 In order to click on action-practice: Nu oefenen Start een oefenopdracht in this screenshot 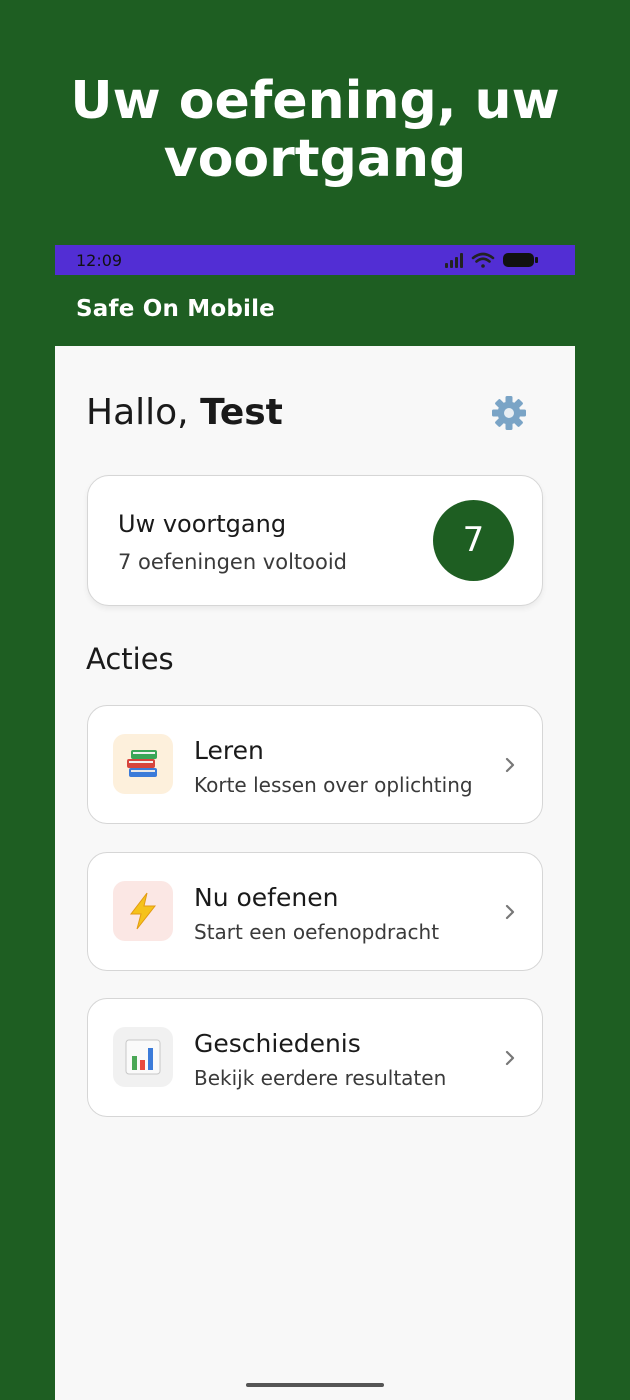, I will do `click(315, 911)`.